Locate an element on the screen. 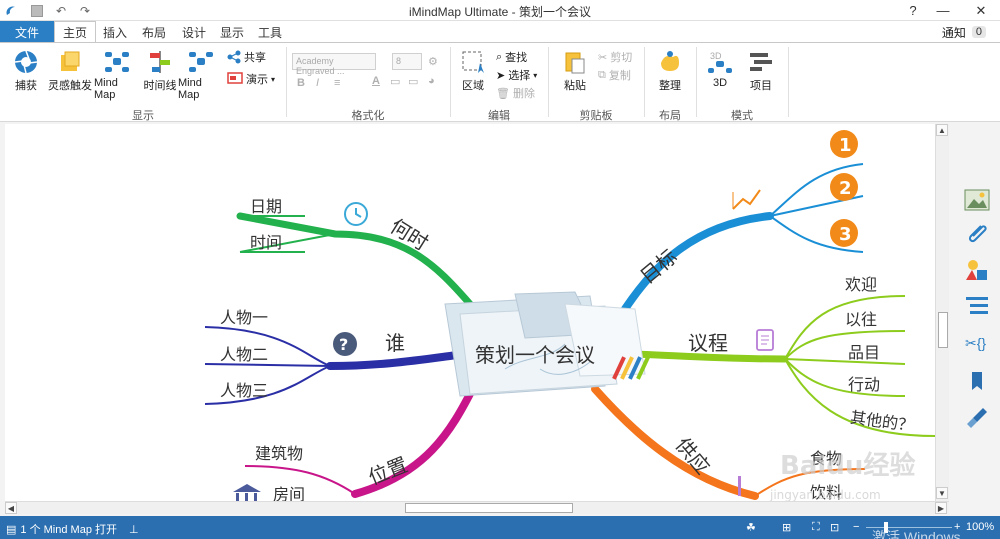 The image size is (1000, 539). mindmap-layout-button: Mind Map is located at coordinates (201, 75).